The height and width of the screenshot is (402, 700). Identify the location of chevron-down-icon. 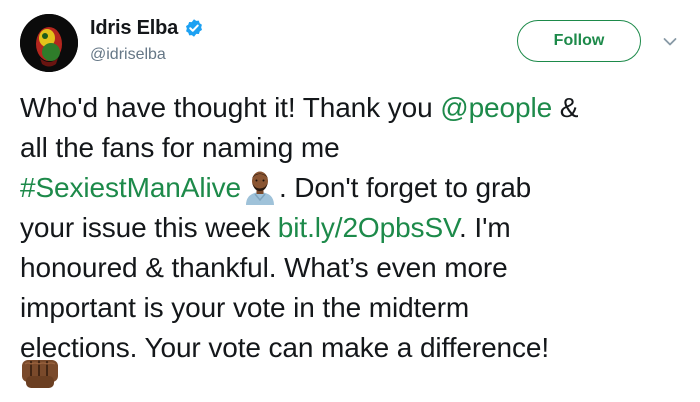
(670, 42).